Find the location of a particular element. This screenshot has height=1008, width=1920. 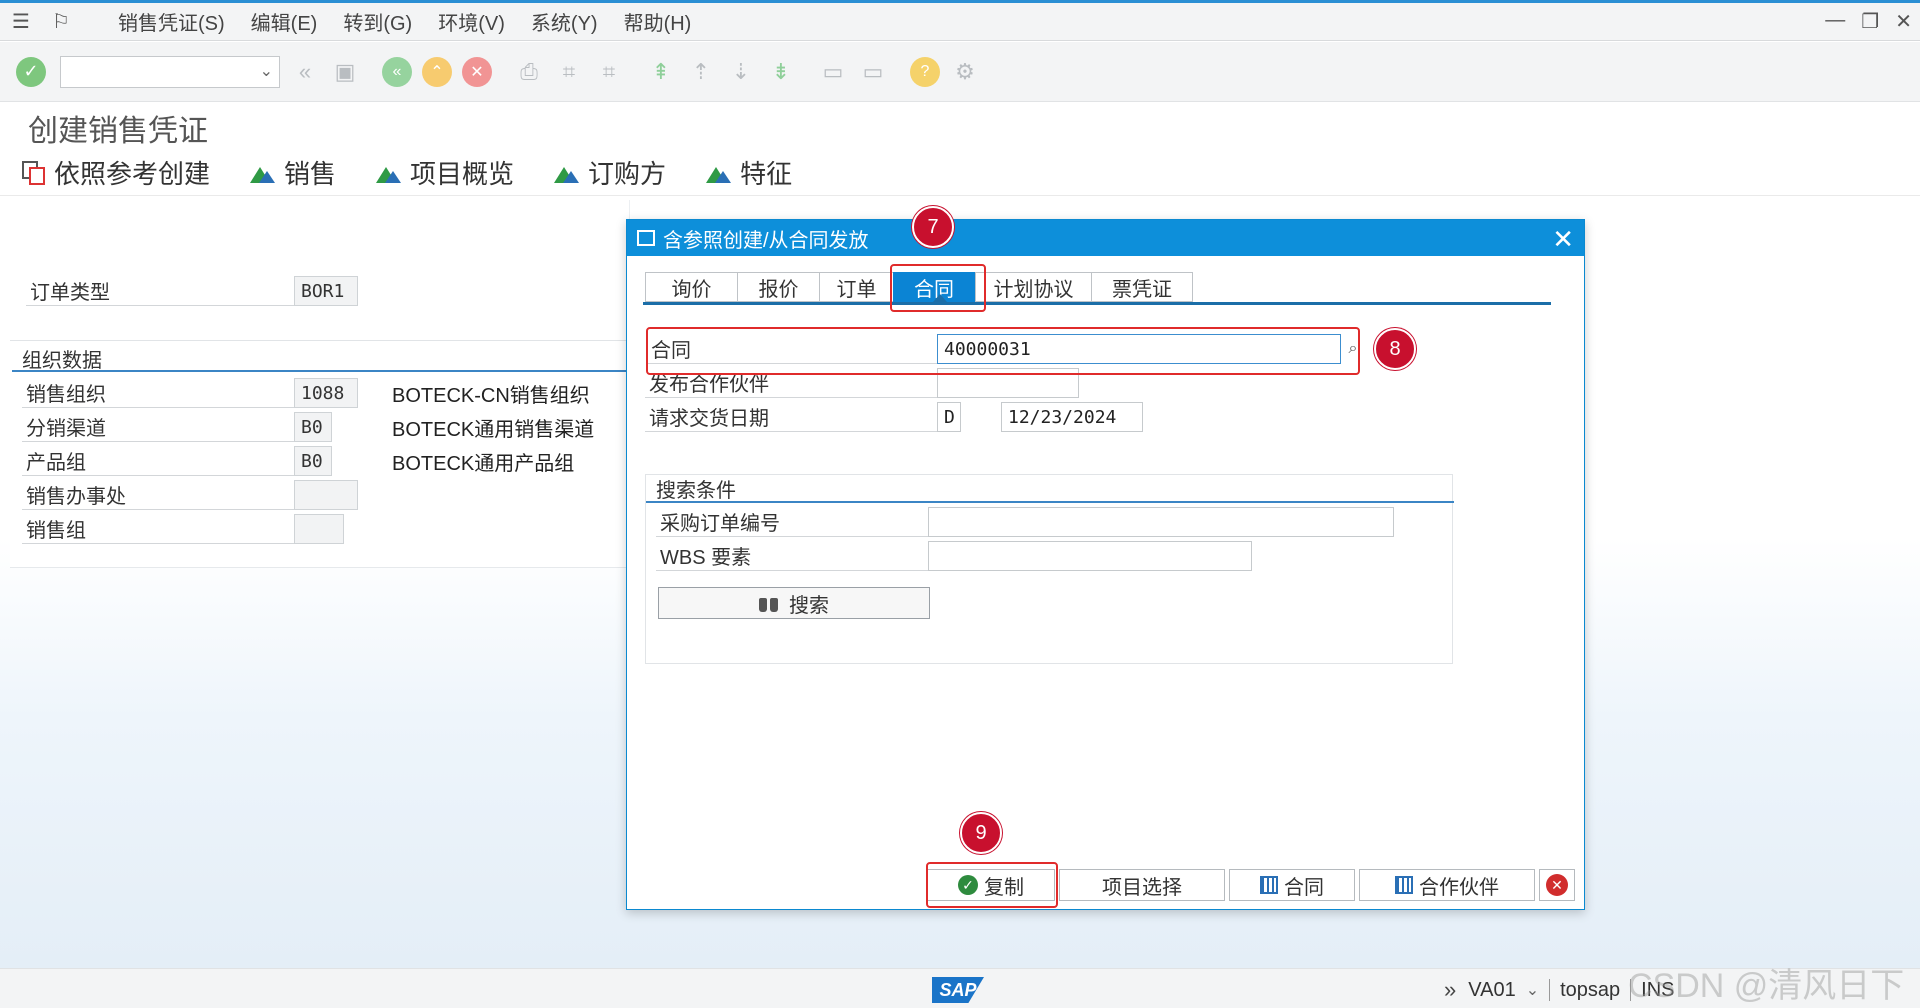

shortcut-icon: ▭ is located at coordinates (873, 72).